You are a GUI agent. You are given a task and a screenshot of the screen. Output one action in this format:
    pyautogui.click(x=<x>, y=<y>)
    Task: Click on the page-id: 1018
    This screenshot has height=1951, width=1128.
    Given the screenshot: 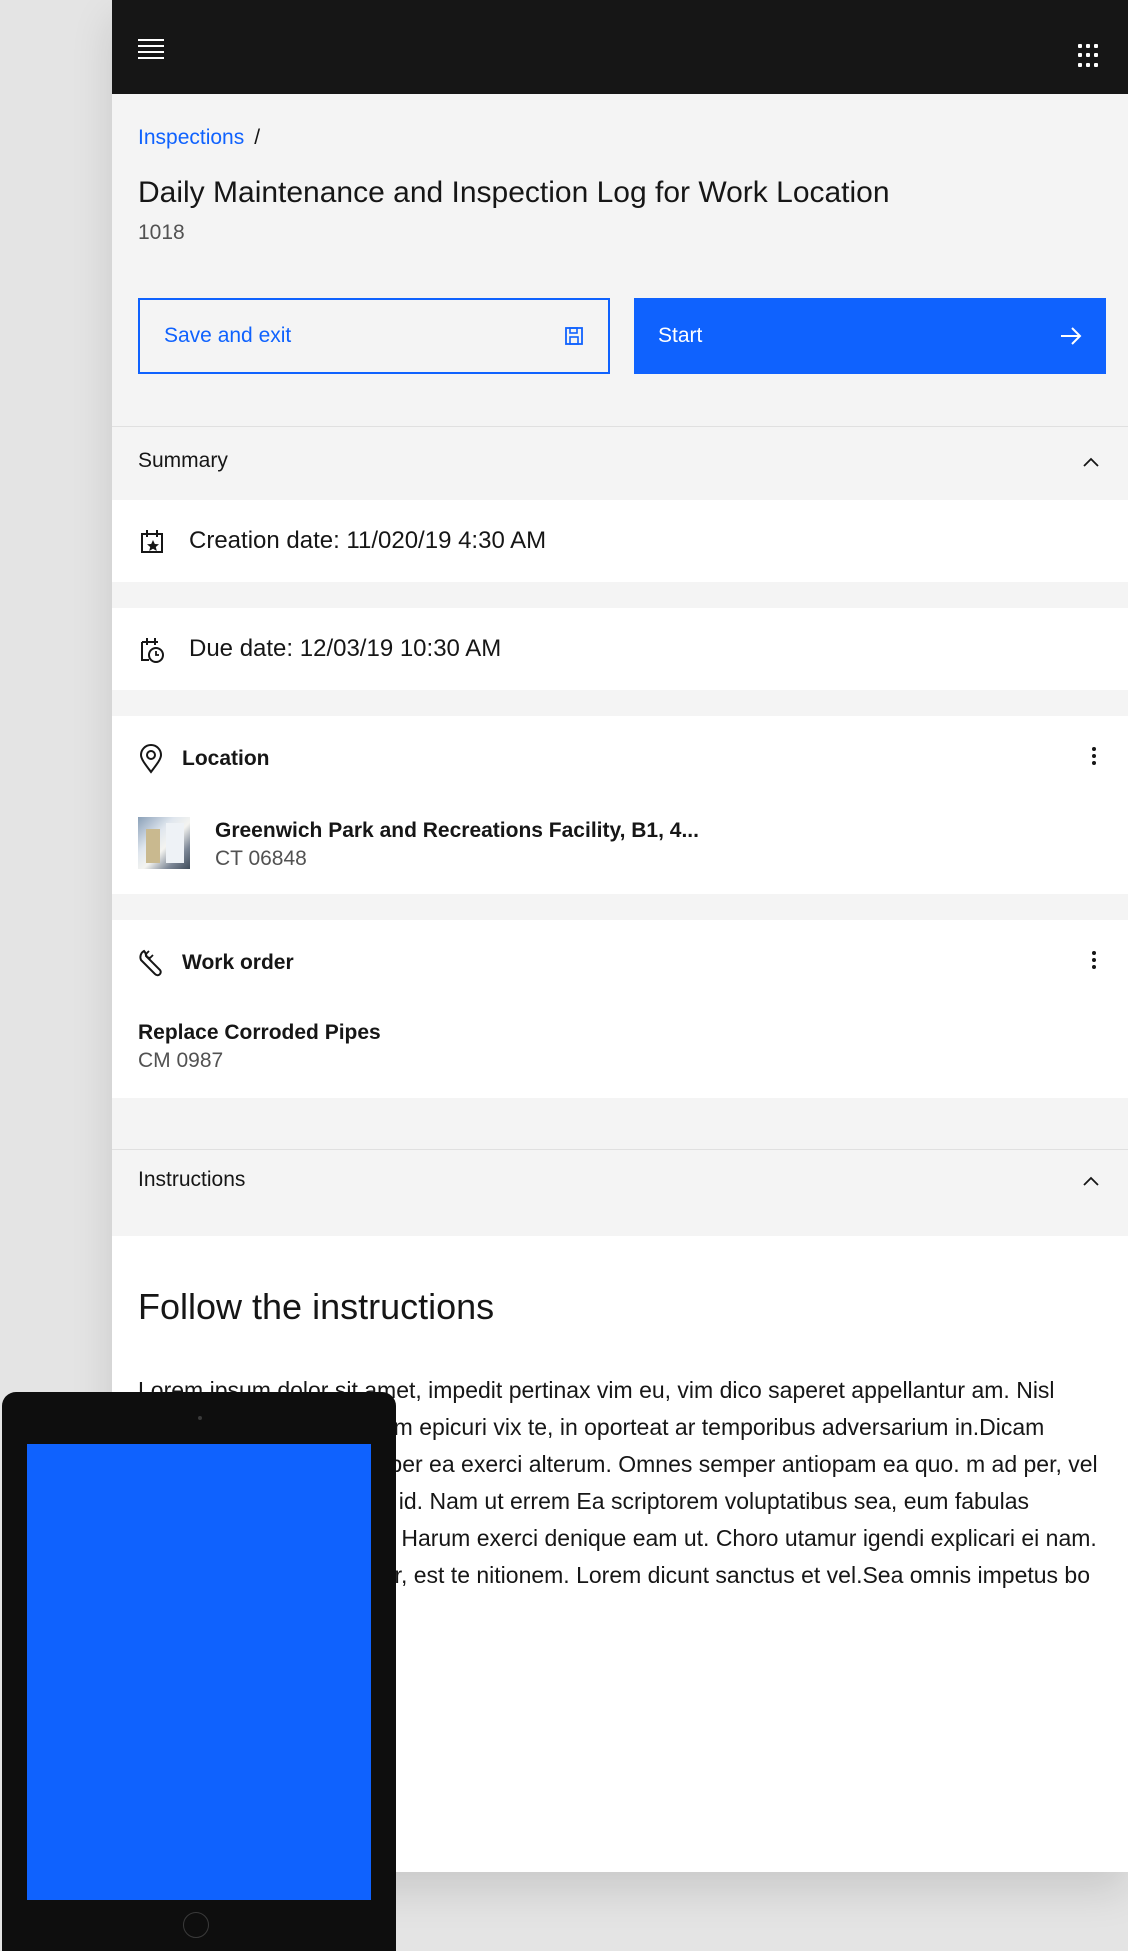 What is the action you would take?
    pyautogui.click(x=161, y=232)
    